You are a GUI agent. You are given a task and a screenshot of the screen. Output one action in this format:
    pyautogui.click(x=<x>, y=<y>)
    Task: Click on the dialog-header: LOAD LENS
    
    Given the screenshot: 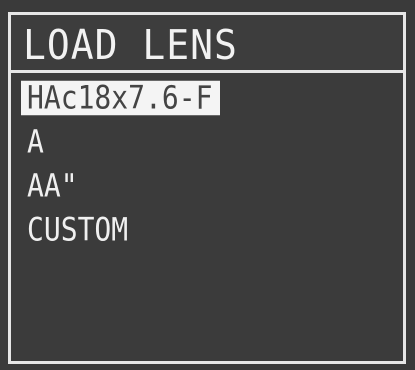 What is the action you would take?
    pyautogui.click(x=207, y=44)
    